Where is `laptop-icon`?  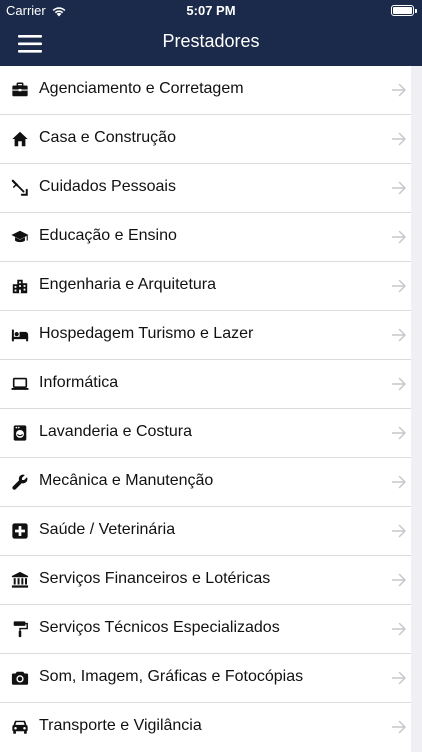
laptop-icon is located at coordinates (20, 383).